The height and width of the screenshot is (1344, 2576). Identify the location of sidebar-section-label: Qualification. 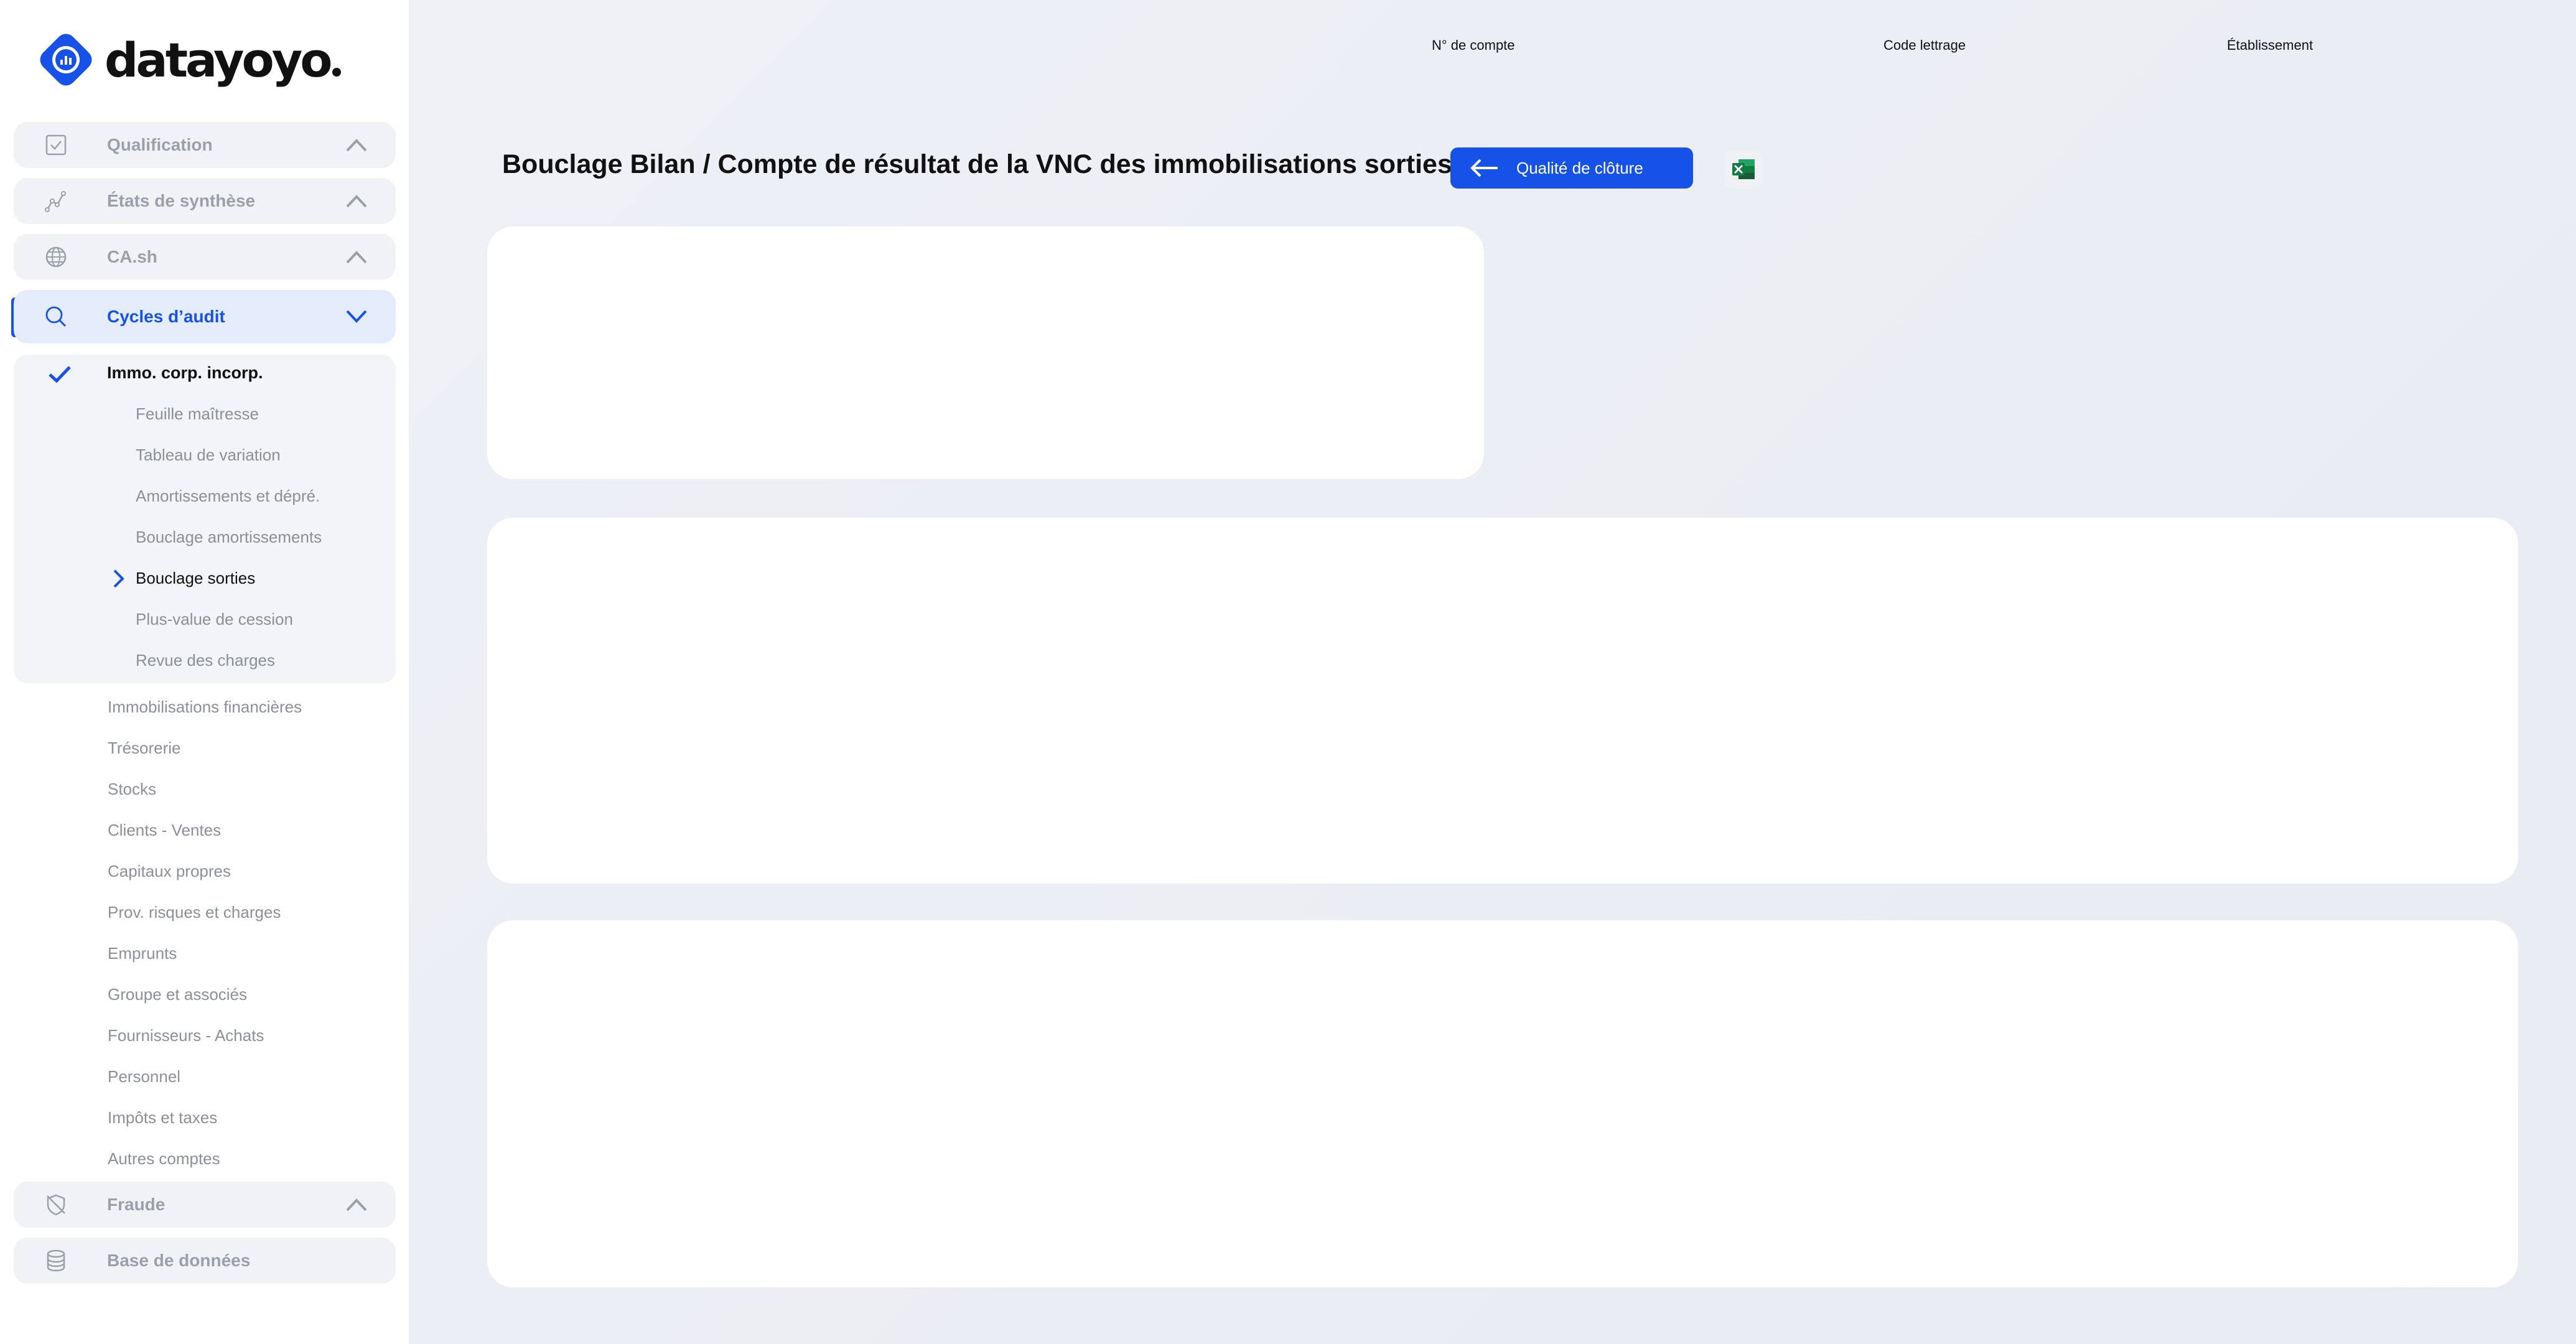
(160, 144).